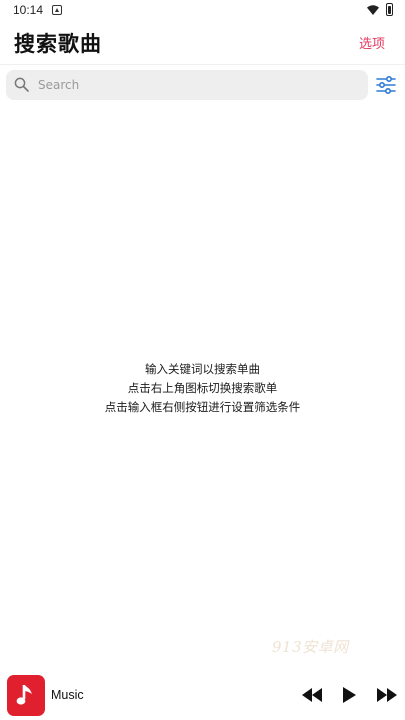  Describe the element at coordinates (202, 407) in the screenshot. I see `hint-line: 点击输入框右侧按钮进行设置筛选条件` at that location.